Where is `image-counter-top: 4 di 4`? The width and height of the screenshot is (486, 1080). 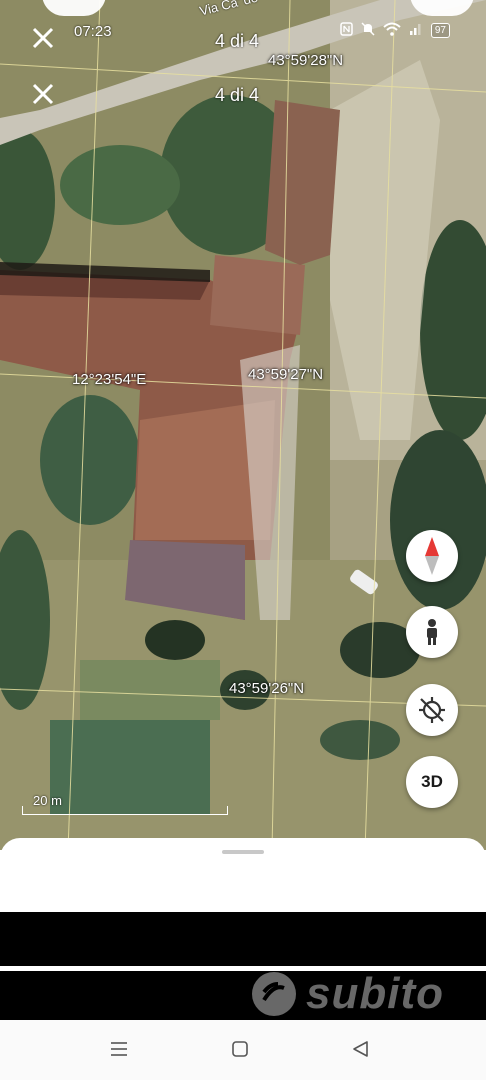 image-counter-top: 4 di 4 is located at coordinates (237, 41).